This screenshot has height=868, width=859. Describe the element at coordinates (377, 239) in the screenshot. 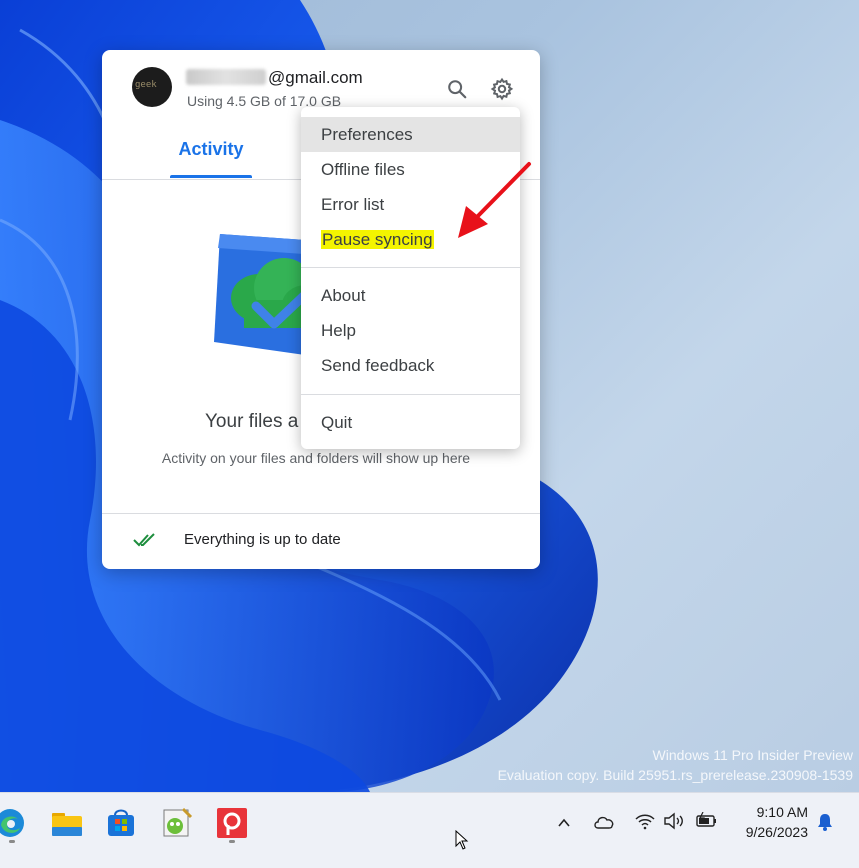

I see `pause-syncing-label: Pause syncing` at that location.